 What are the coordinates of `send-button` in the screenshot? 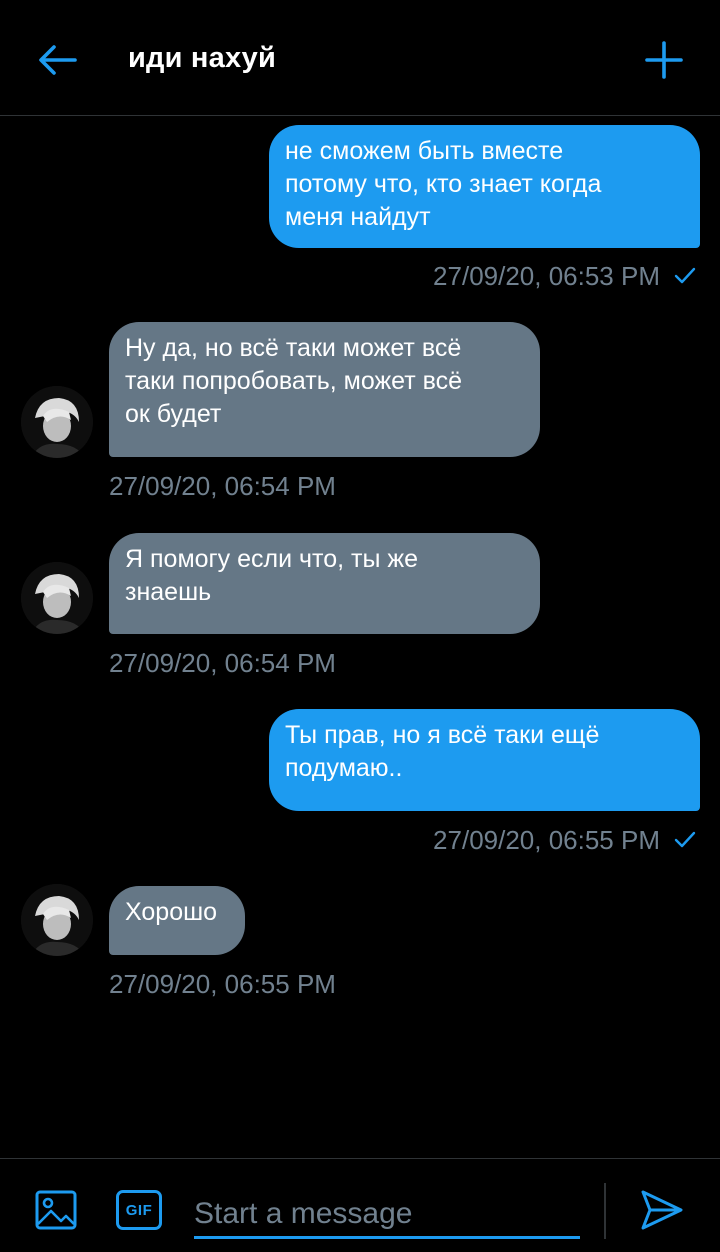 It's located at (662, 1210).